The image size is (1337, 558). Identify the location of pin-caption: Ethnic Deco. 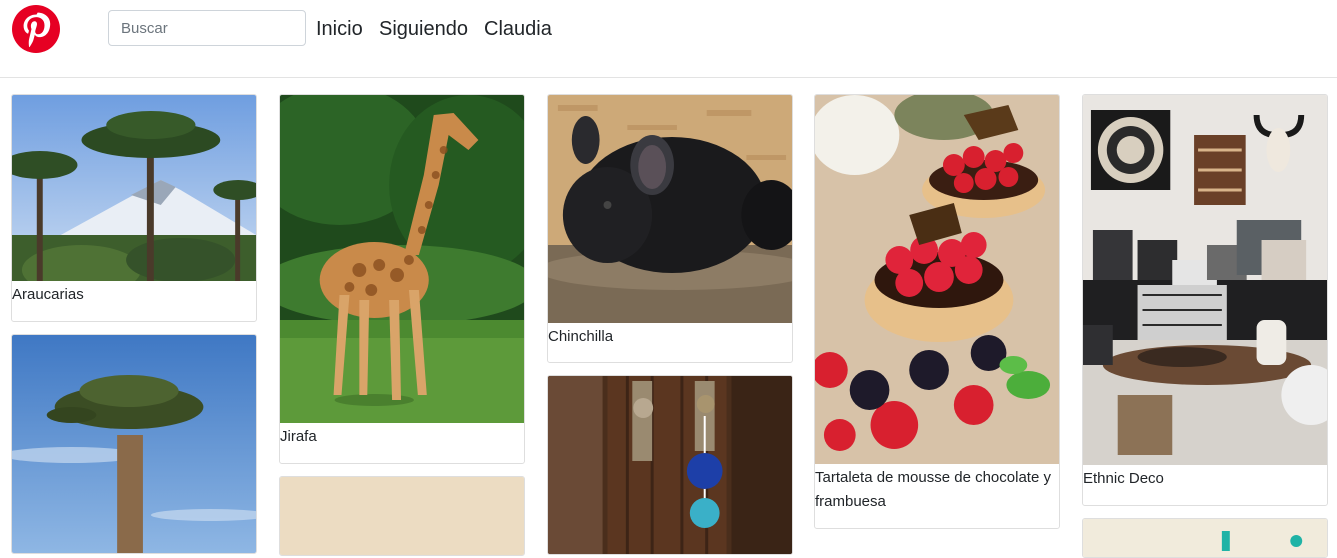
(1123, 478).